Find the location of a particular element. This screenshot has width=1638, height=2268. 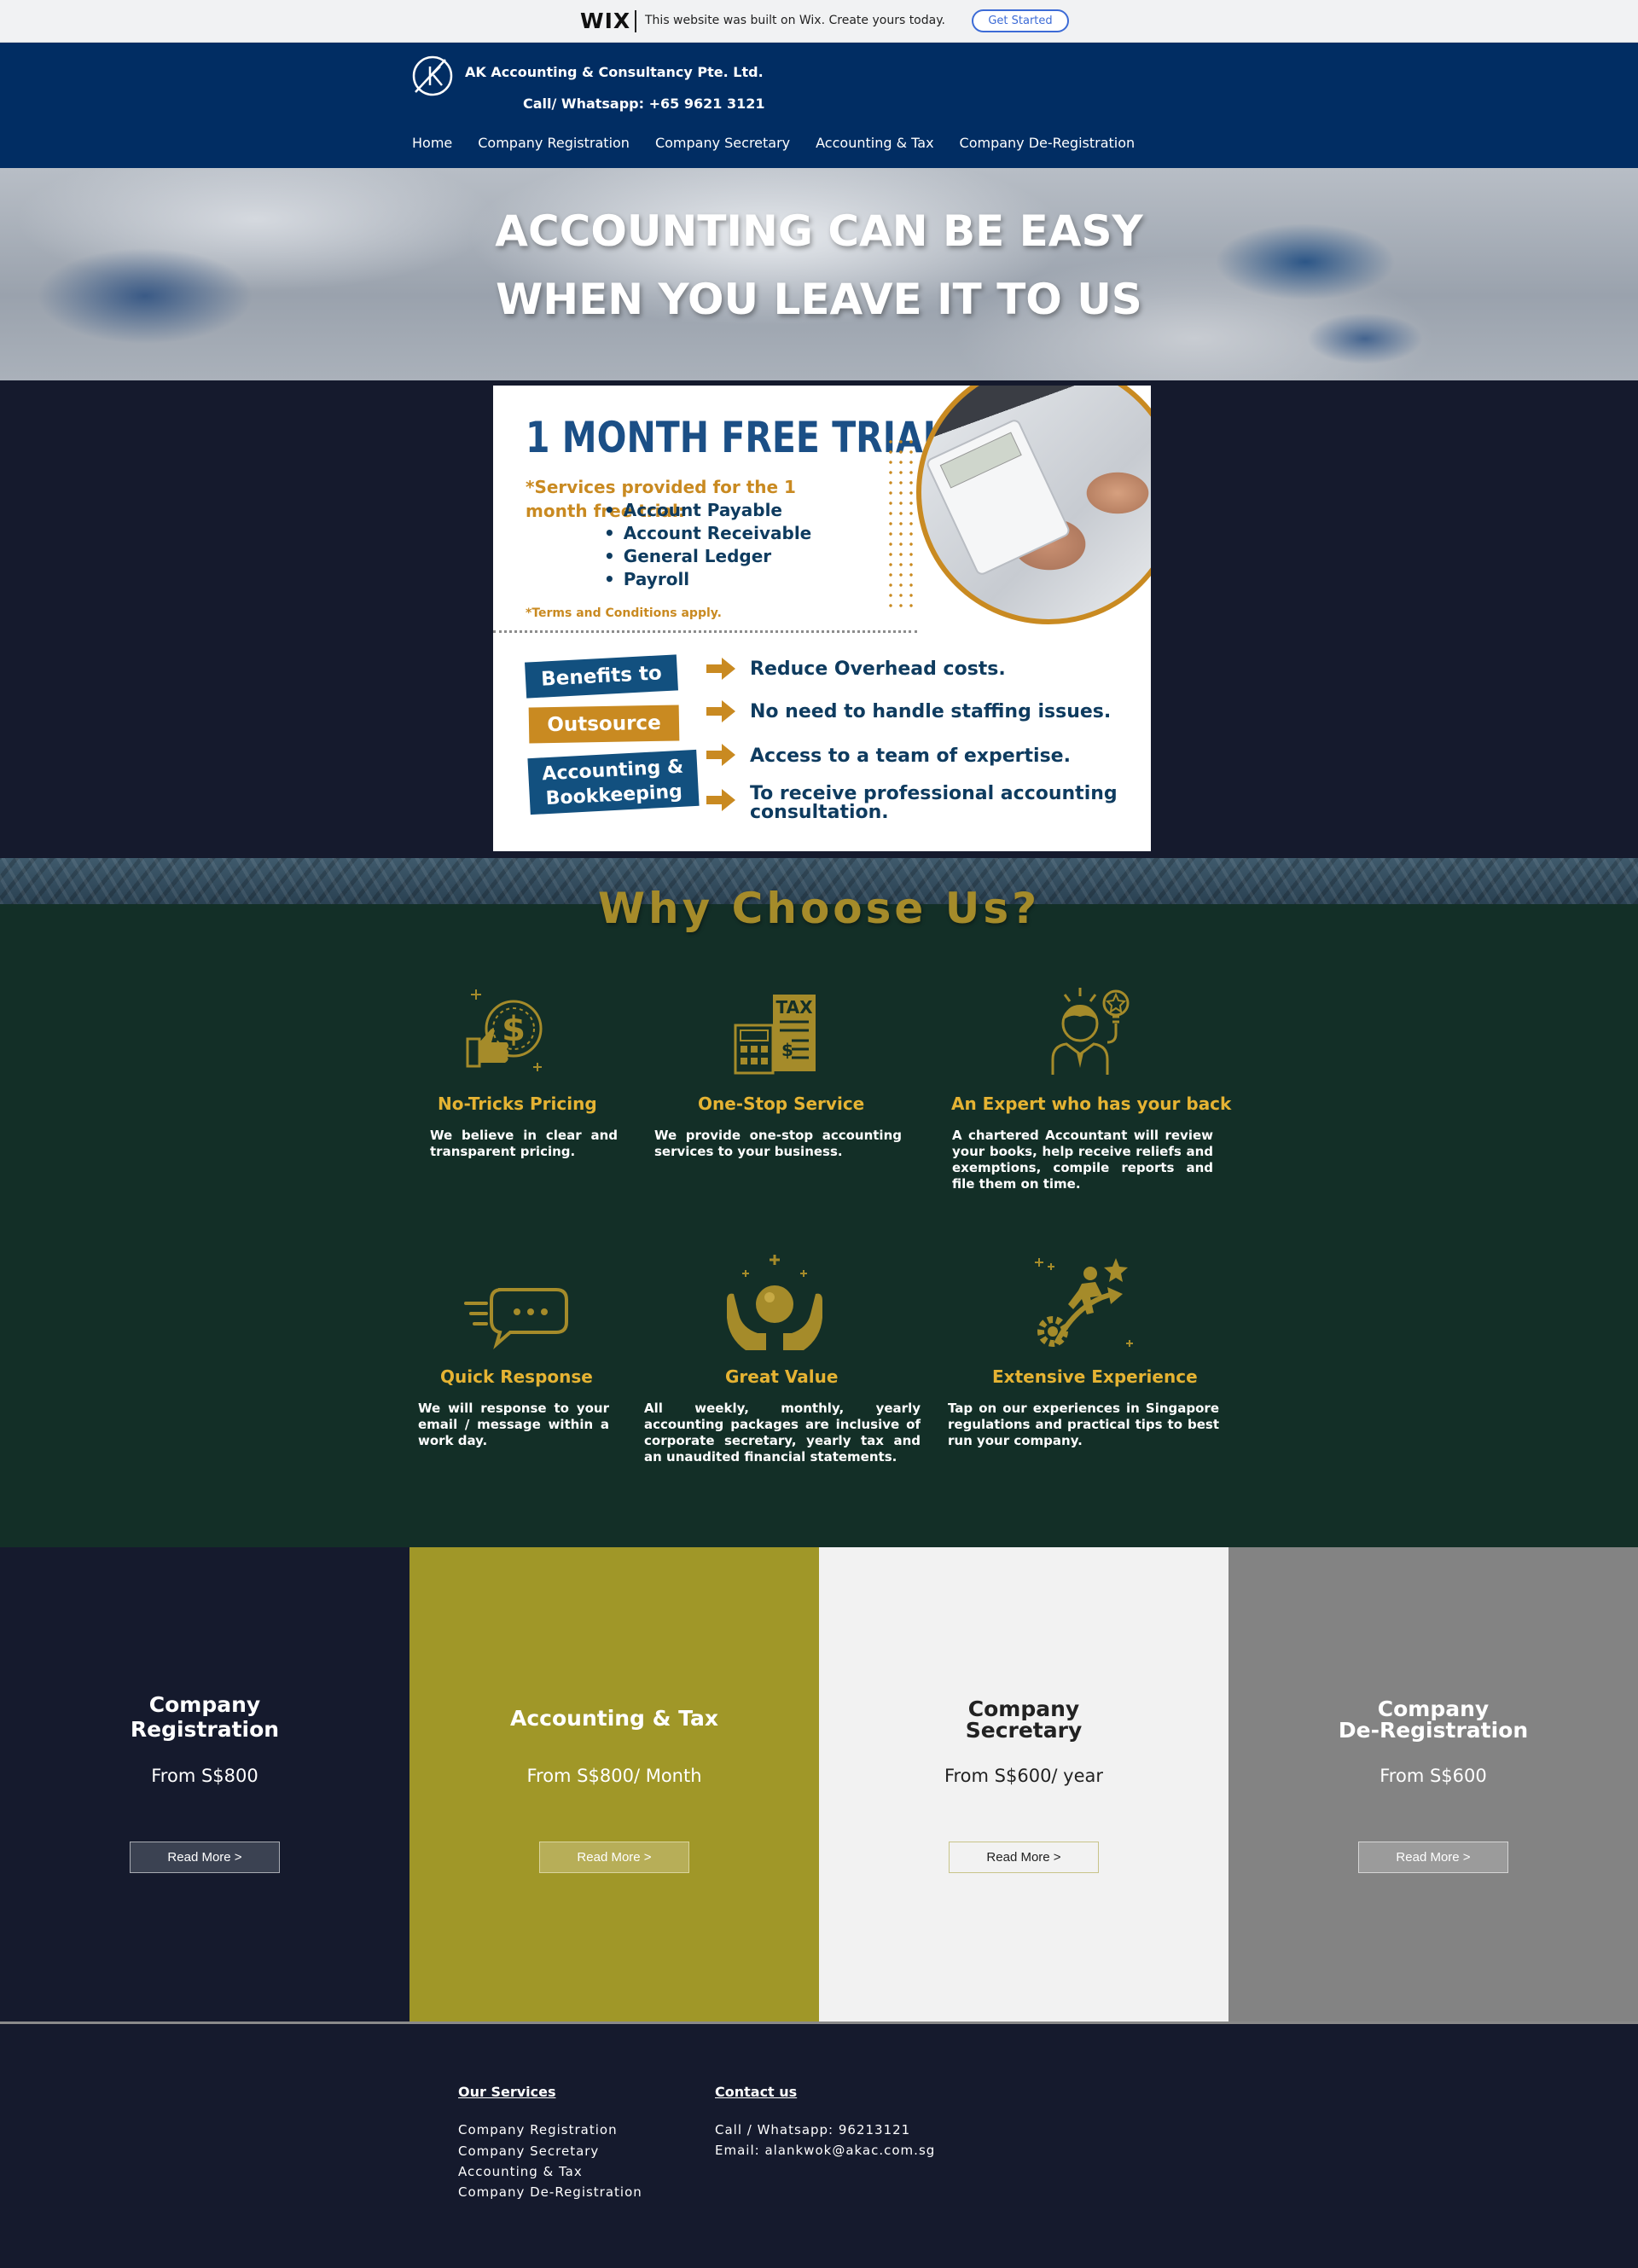

feature-title: Extensive Experience is located at coordinates (1095, 1376).